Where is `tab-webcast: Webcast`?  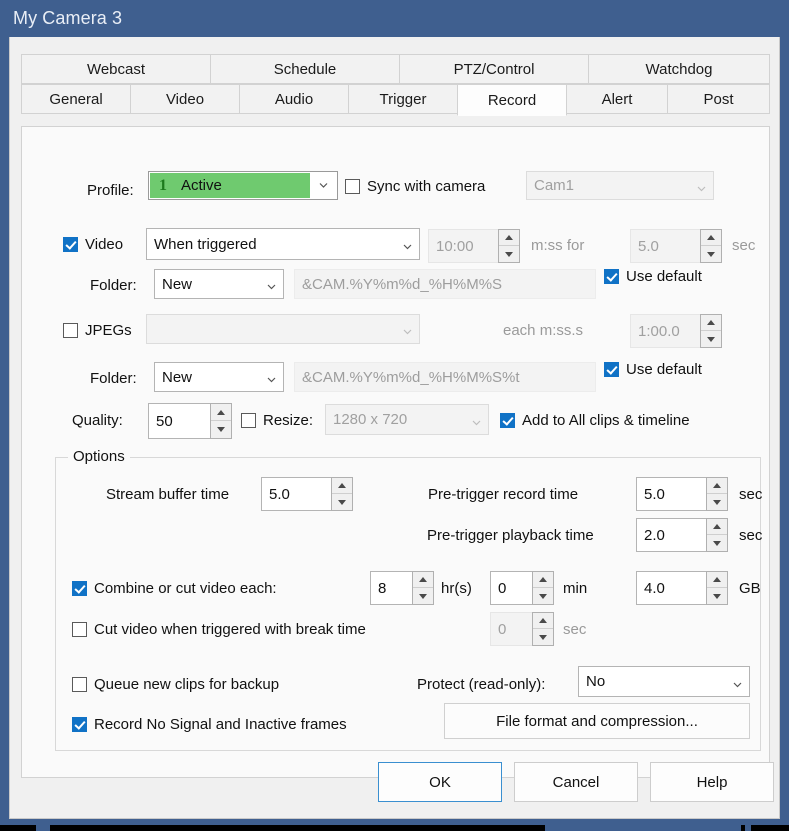
tab-webcast: Webcast is located at coordinates (116, 69).